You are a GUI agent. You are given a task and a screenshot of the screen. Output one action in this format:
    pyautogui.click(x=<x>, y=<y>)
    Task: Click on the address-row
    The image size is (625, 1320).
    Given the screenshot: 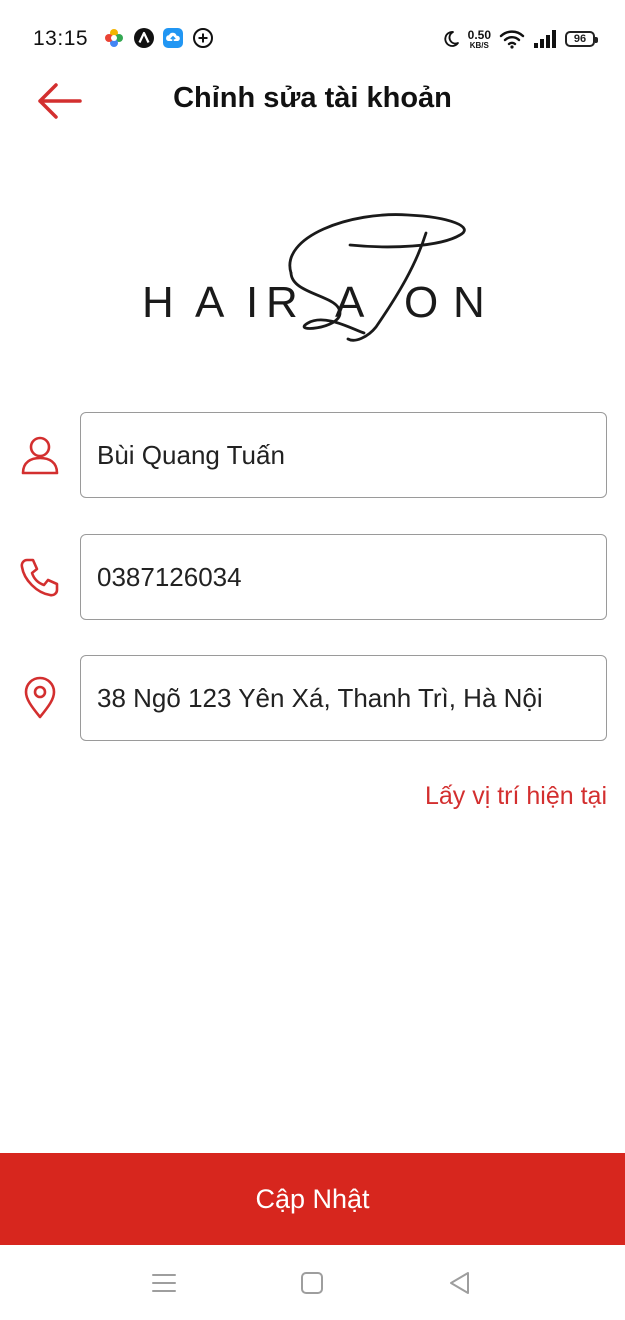 What is the action you would take?
    pyautogui.click(x=312, y=698)
    